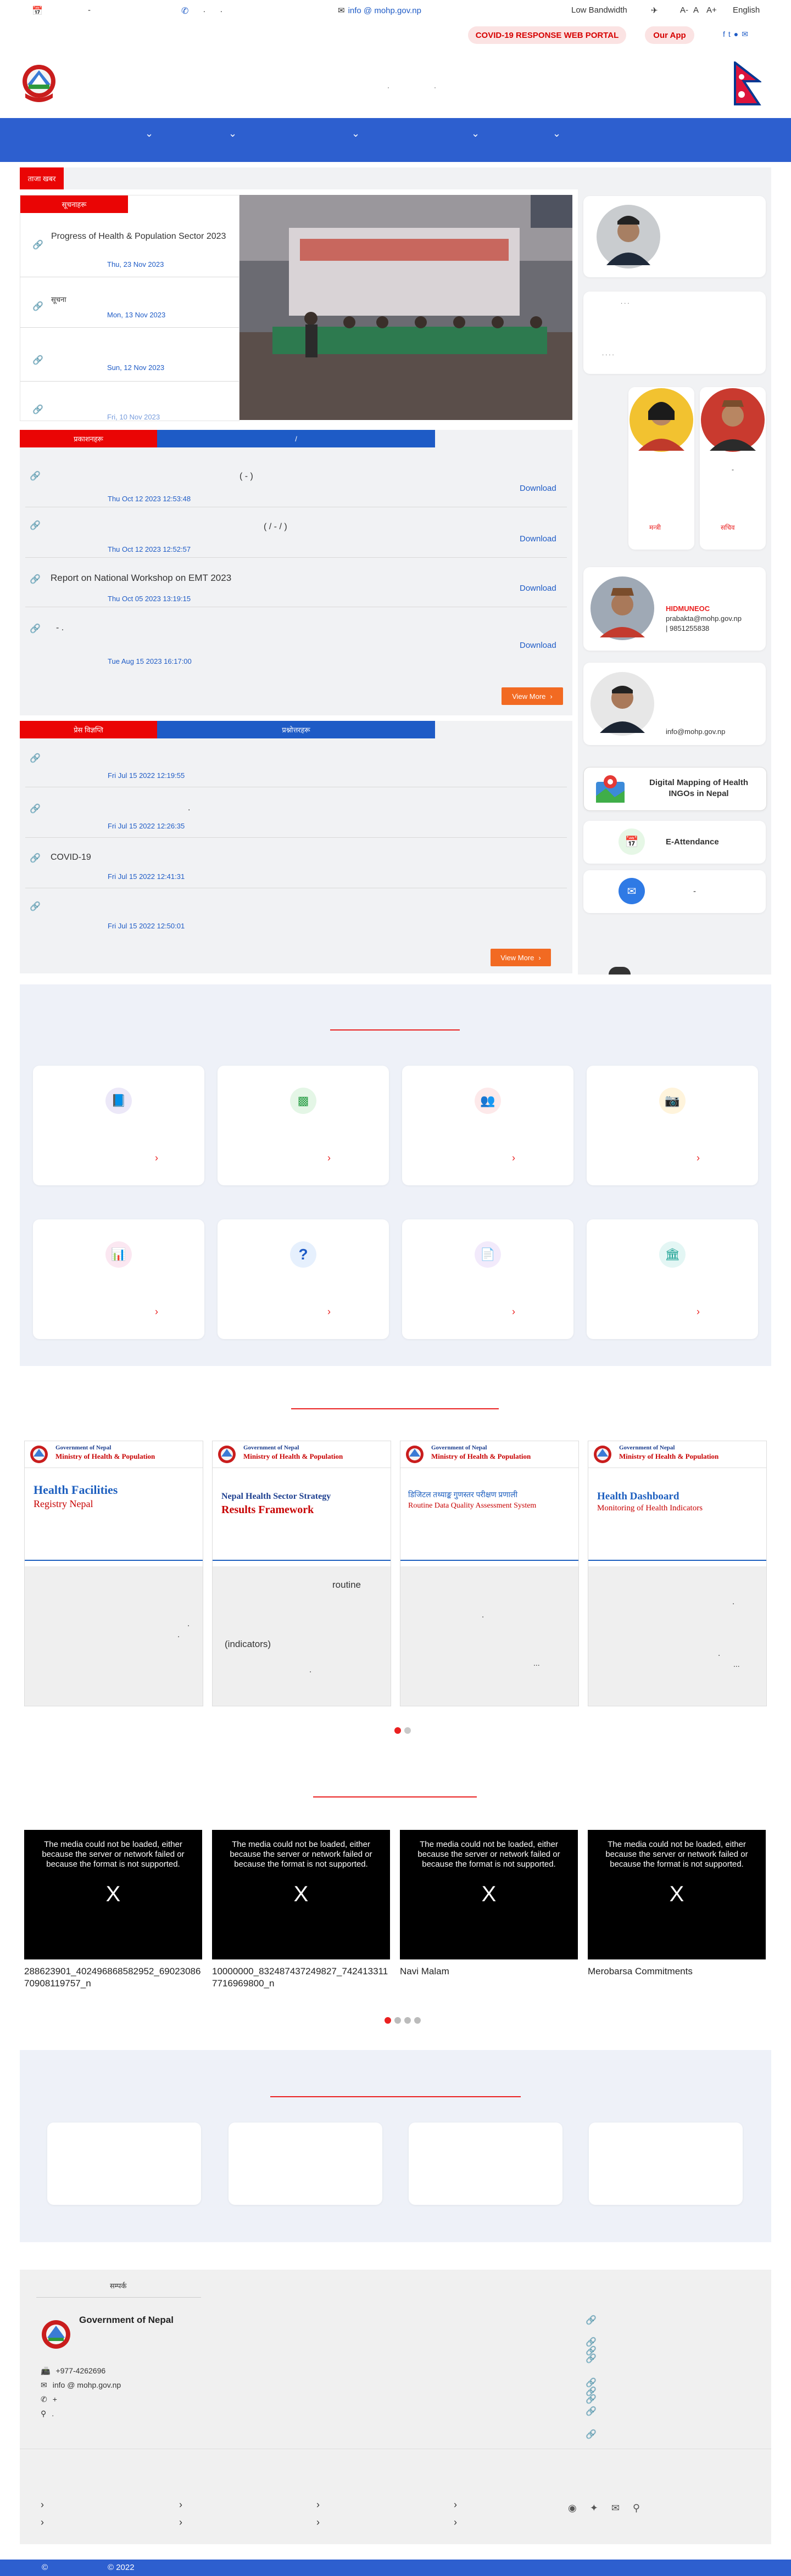 This screenshot has width=791, height=2576. I want to click on service-card: 🏛 ›, so click(673, 1279).